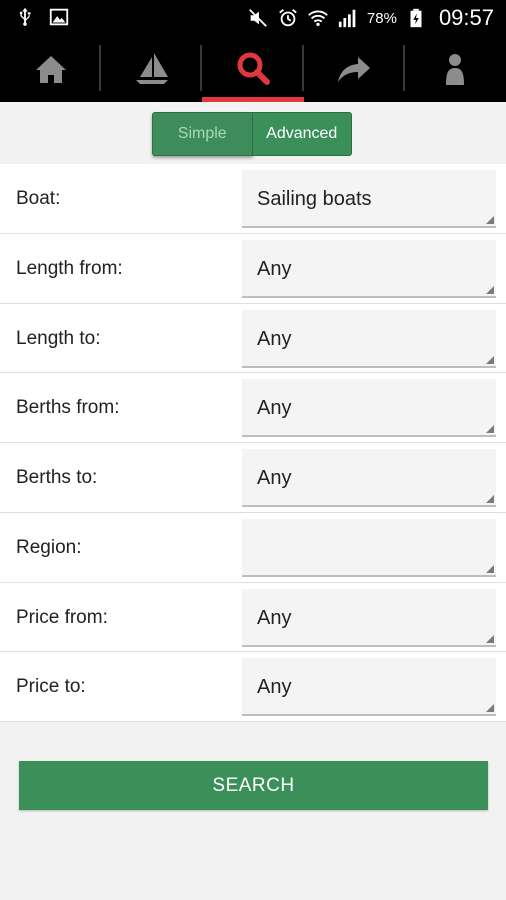 The height and width of the screenshot is (900, 506). Describe the element at coordinates (49, 547) in the screenshot. I see `region-label: Region:` at that location.